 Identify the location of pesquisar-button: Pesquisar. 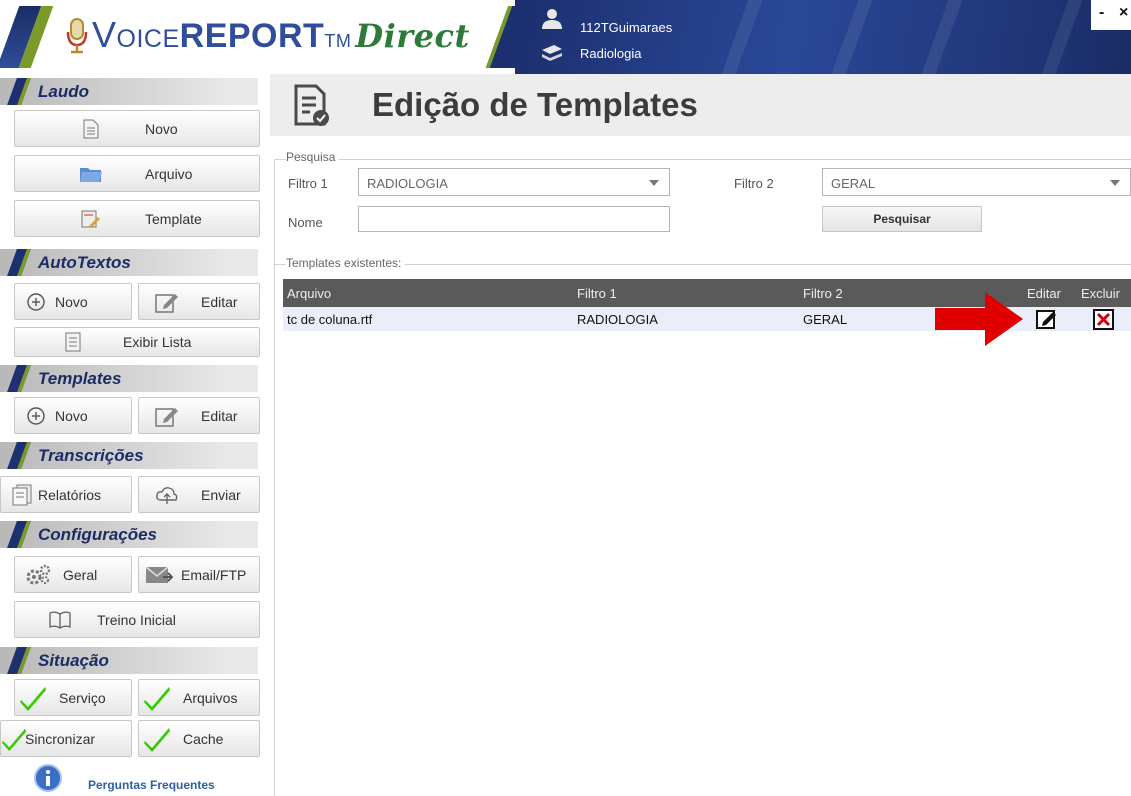
(902, 219).